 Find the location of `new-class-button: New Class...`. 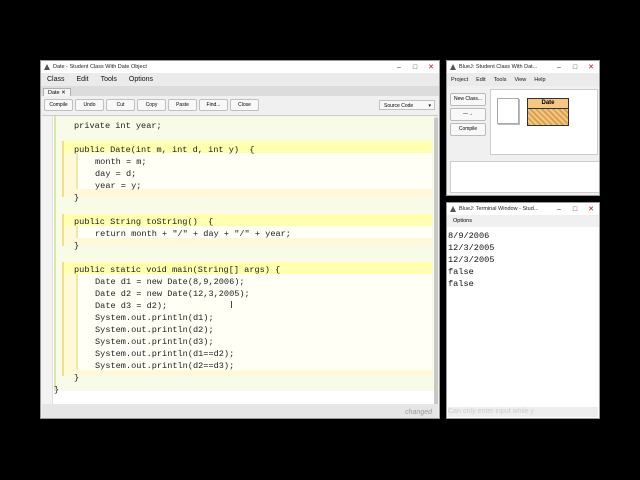

new-class-button: New Class... is located at coordinates (468, 99).